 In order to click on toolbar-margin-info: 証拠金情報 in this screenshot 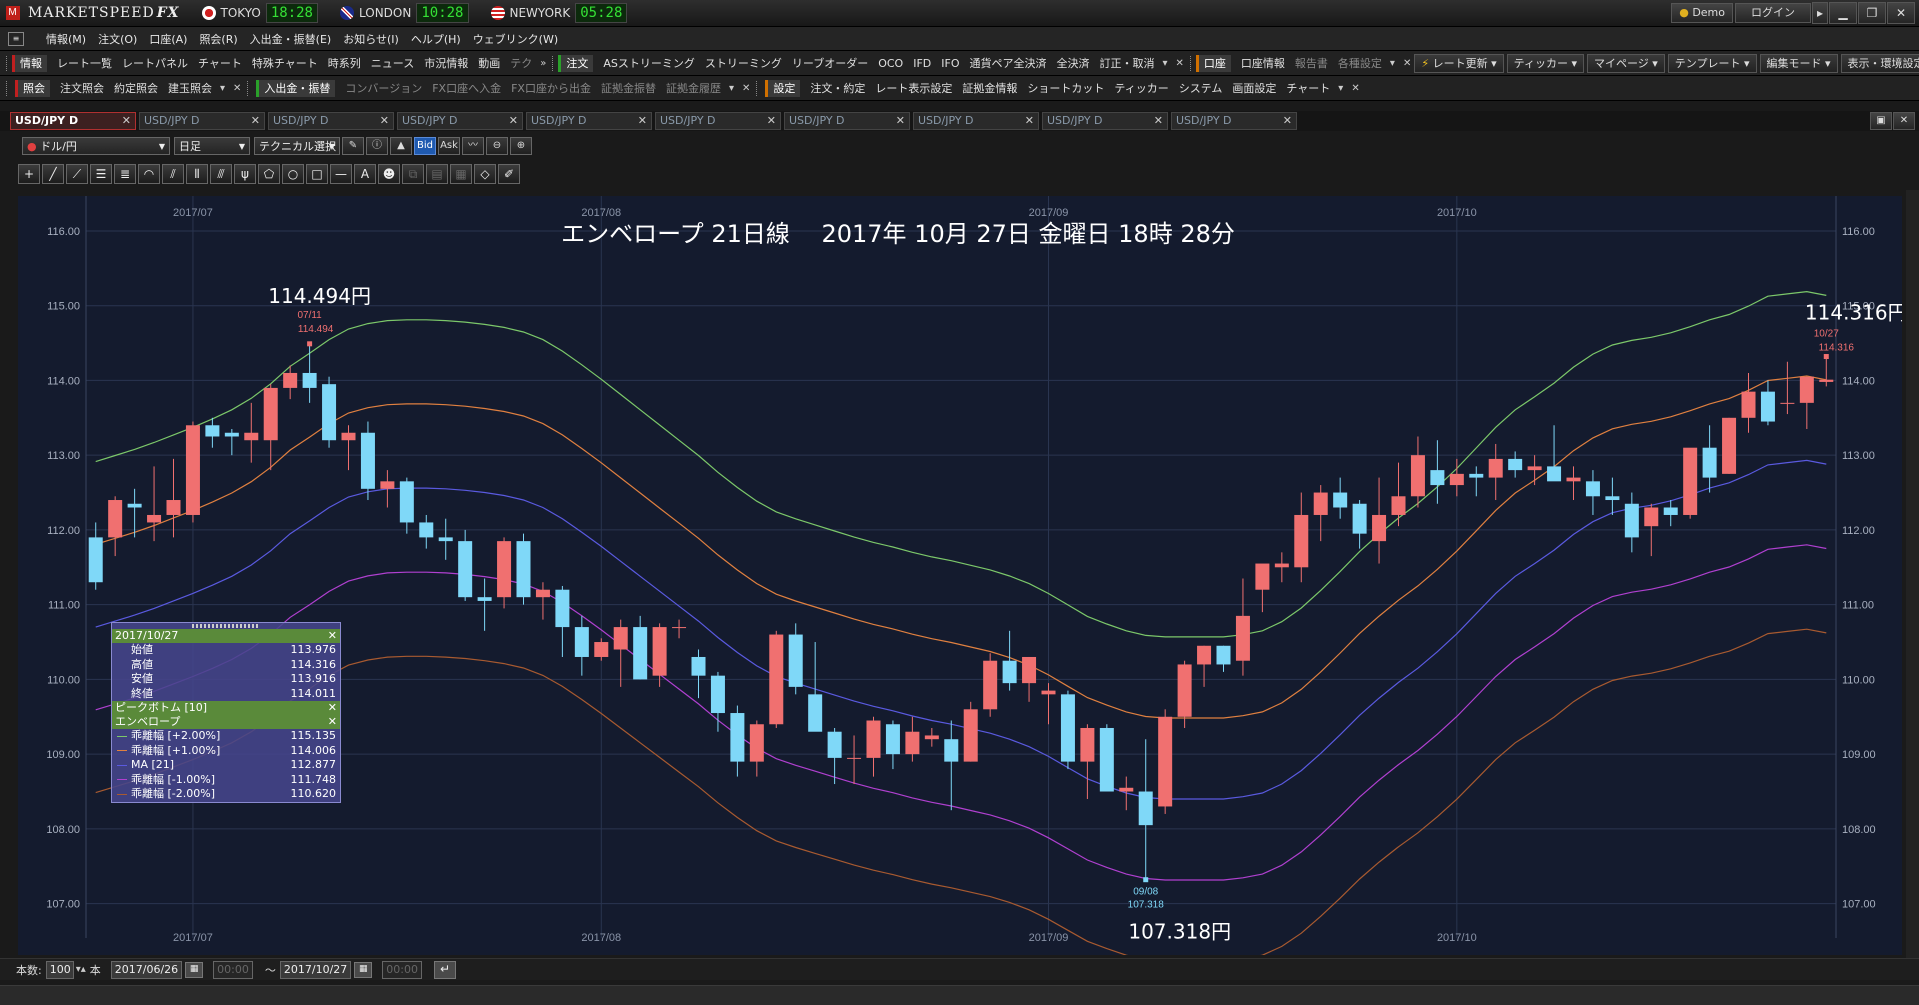, I will do `click(989, 88)`.